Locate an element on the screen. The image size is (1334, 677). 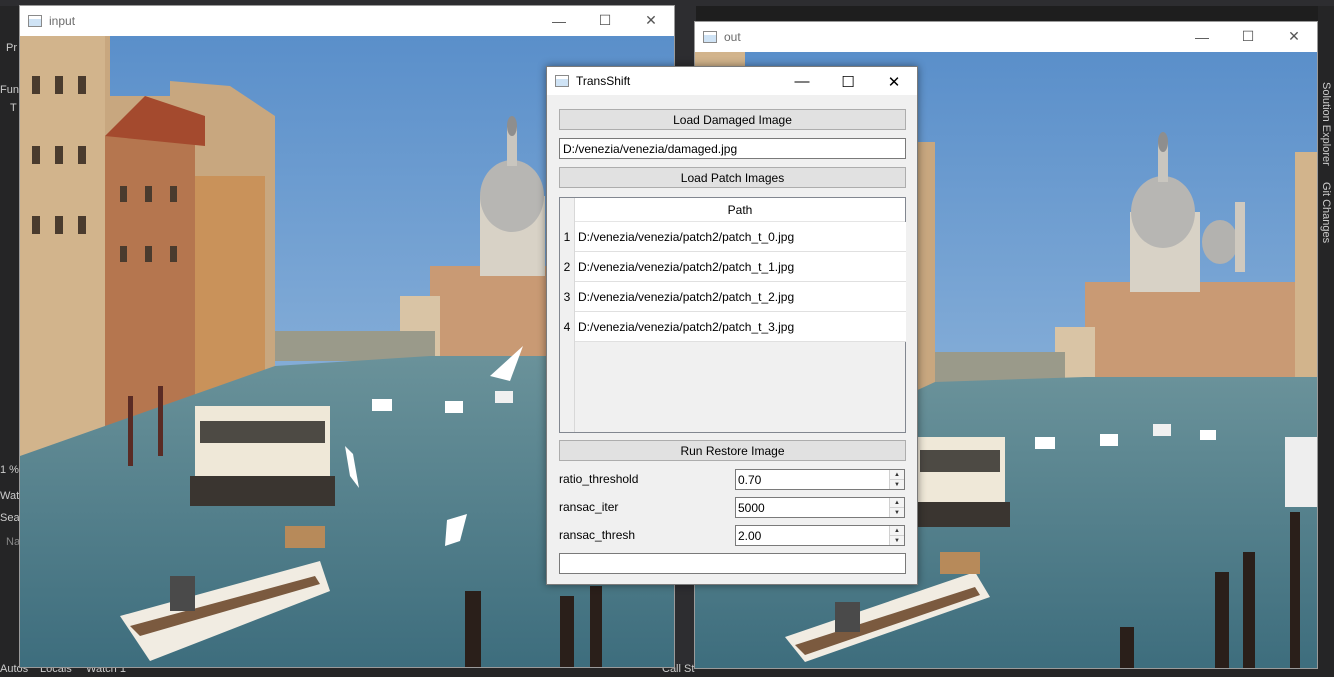
ide-right-panel: Solution Explorer Git Changes is located at coordinates (1326, 341).